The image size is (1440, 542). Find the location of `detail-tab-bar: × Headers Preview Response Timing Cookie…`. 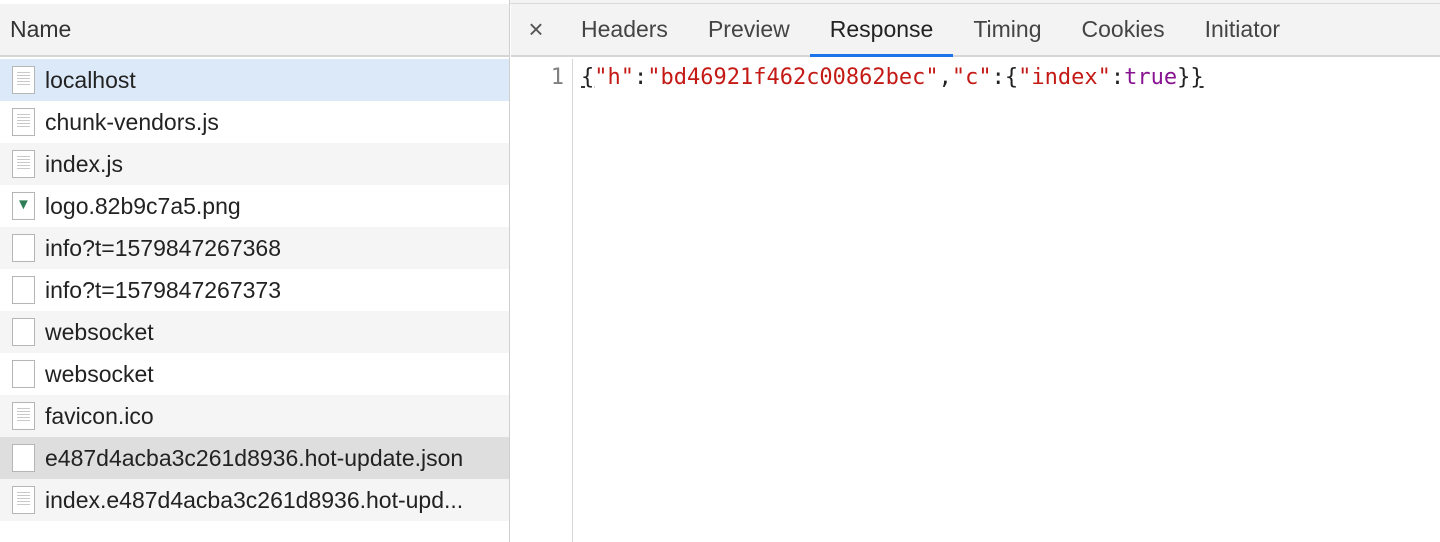

detail-tab-bar: × Headers Preview Response Timing Cookie… is located at coordinates (975, 30).